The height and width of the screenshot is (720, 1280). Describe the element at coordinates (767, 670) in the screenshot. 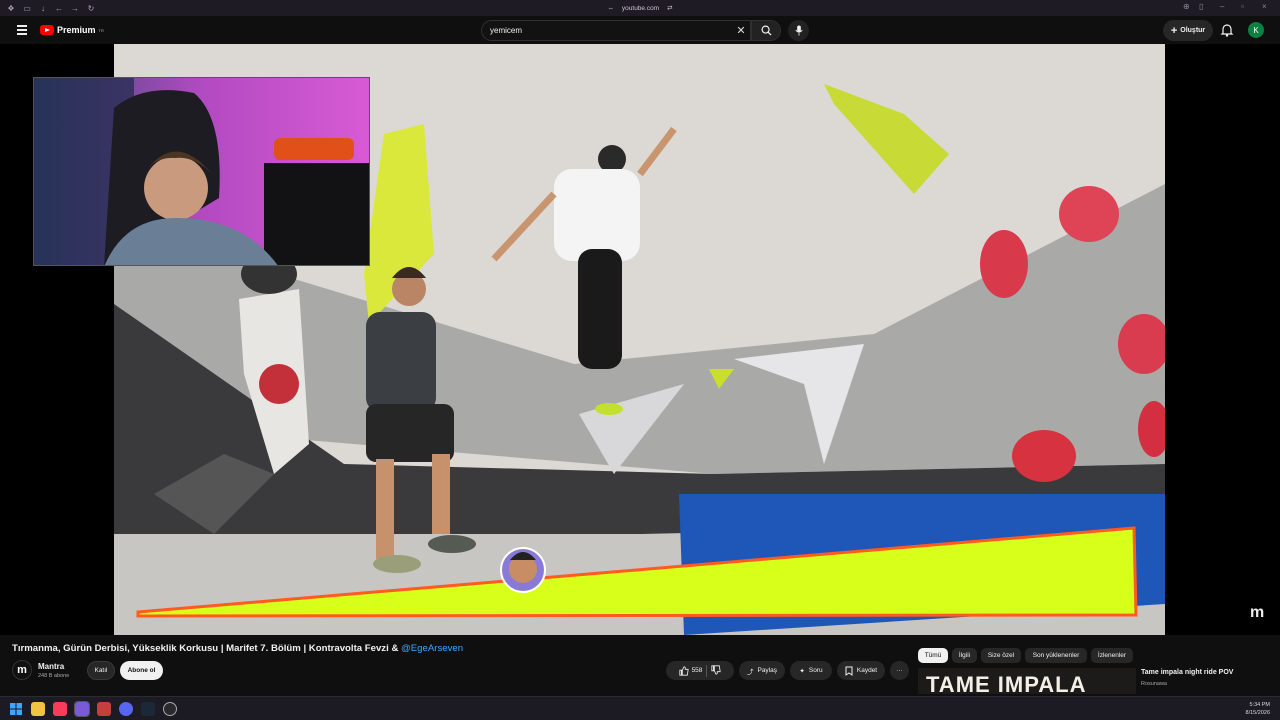

I see `share-label: Paylaş` at that location.